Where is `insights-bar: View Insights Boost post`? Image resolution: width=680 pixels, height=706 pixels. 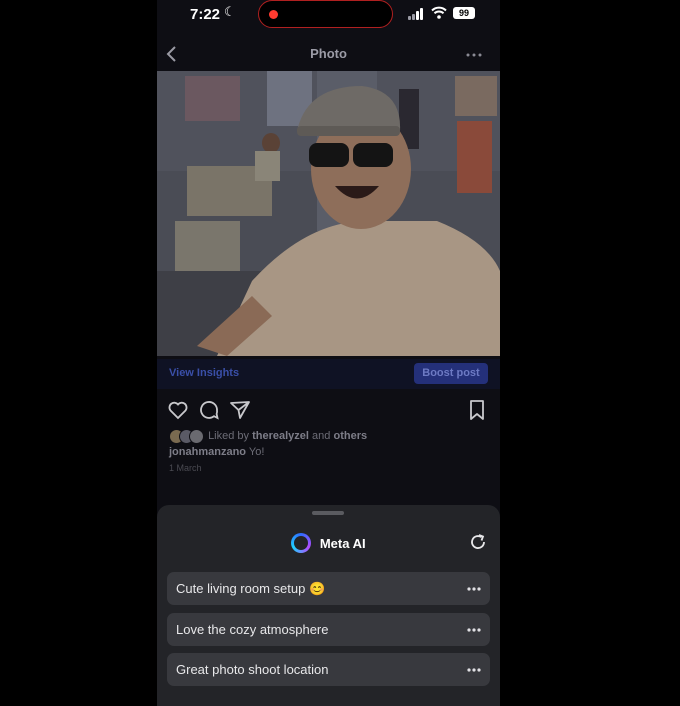
insights-bar: View Insights Boost post is located at coordinates (328, 374).